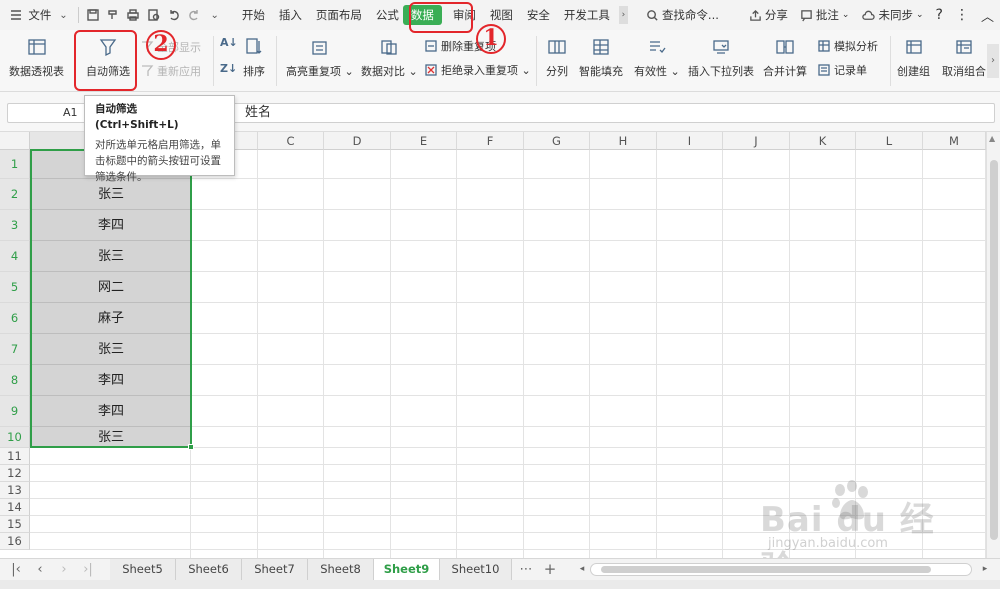 Image resolution: width=1000 pixels, height=590 pixels. What do you see at coordinates (914, 47) in the screenshot?
I see `group-icon` at bounding box center [914, 47].